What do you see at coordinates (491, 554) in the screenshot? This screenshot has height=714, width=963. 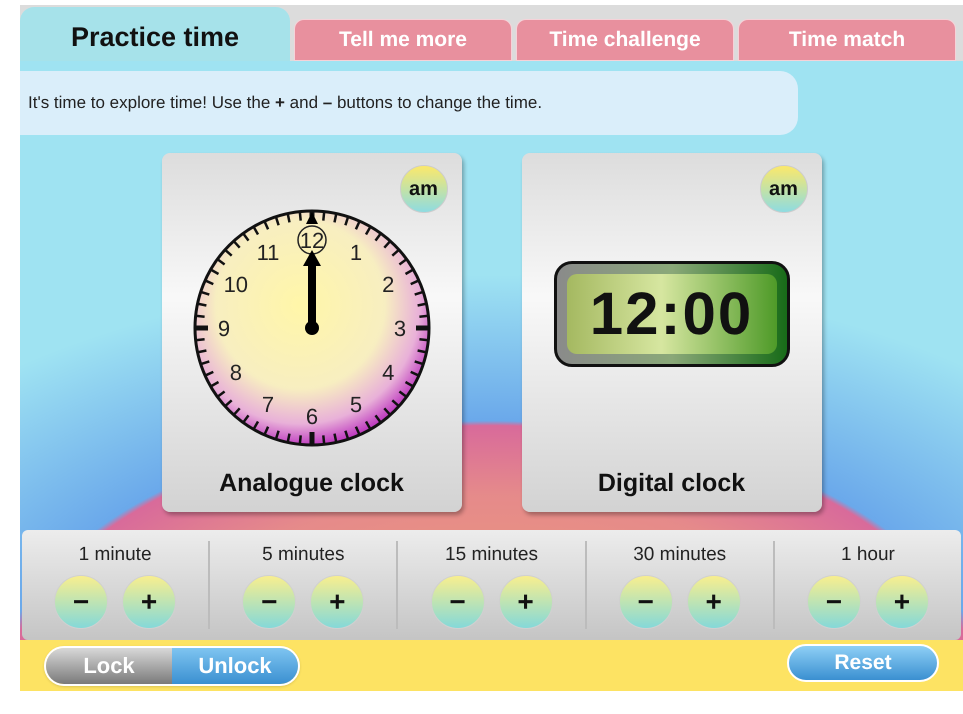 I see `step-label: 15 minutes` at bounding box center [491, 554].